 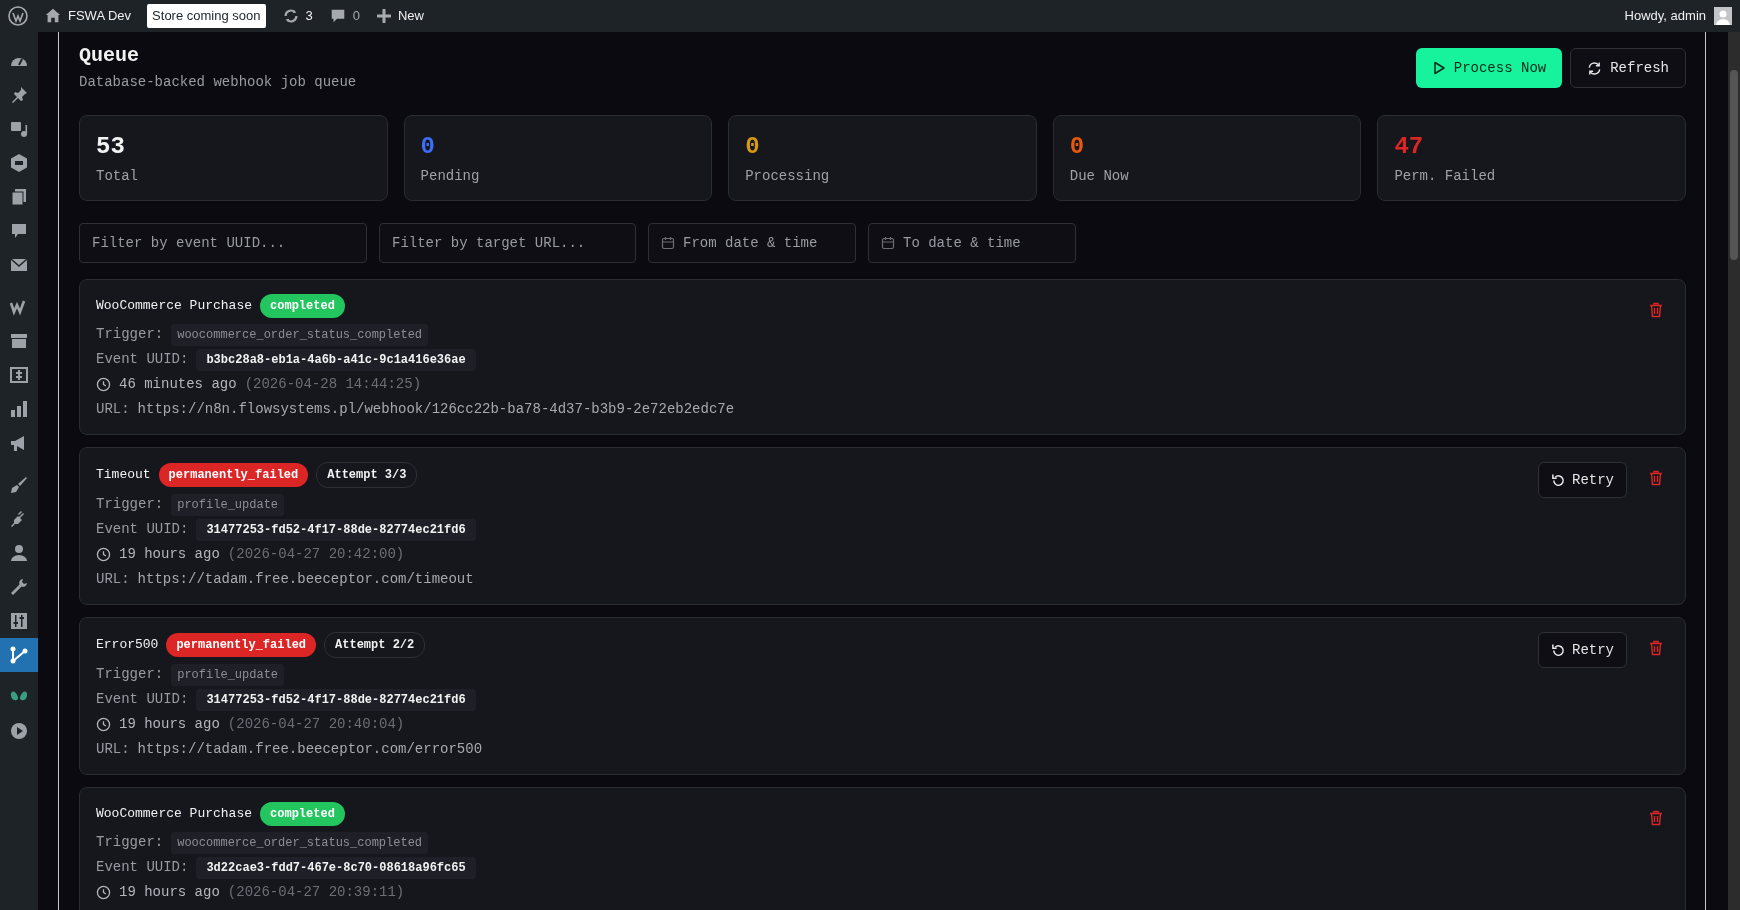 I want to click on stat-label: Perm. Failed, so click(x=1445, y=177).